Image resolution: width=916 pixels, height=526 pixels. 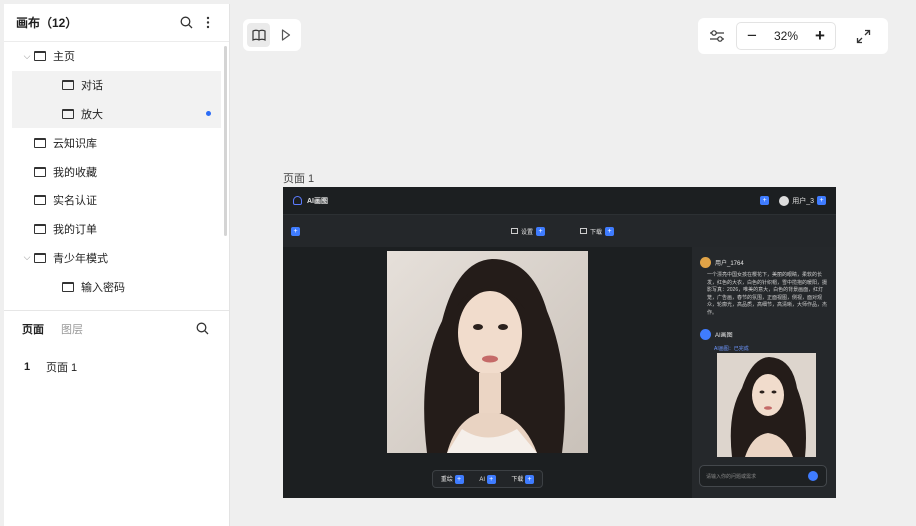 What do you see at coordinates (92, 114) in the screenshot?
I see `tree-item-label: 放大` at bounding box center [92, 114].